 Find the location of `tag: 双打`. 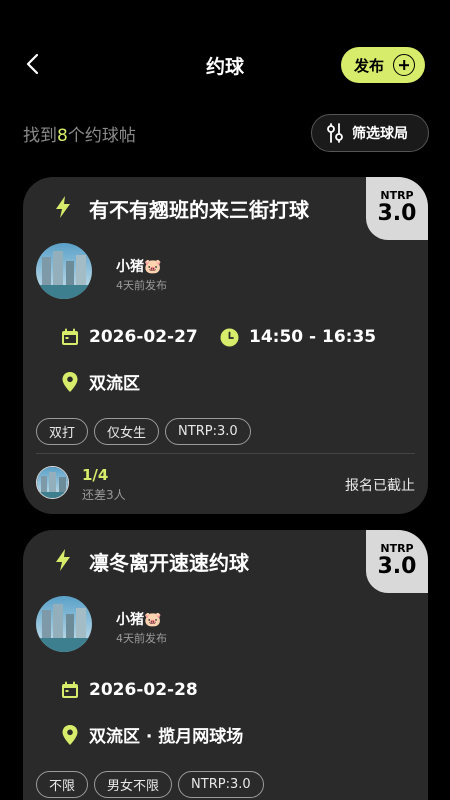

tag: 双打 is located at coordinates (62, 431).